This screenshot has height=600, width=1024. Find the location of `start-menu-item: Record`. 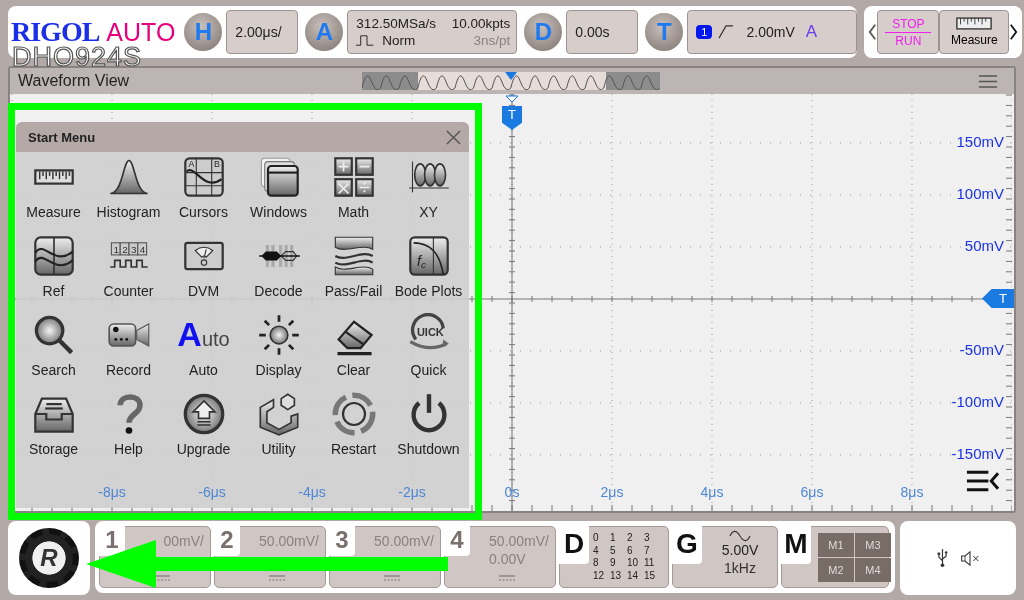

start-menu-item: Record is located at coordinates (128, 351).